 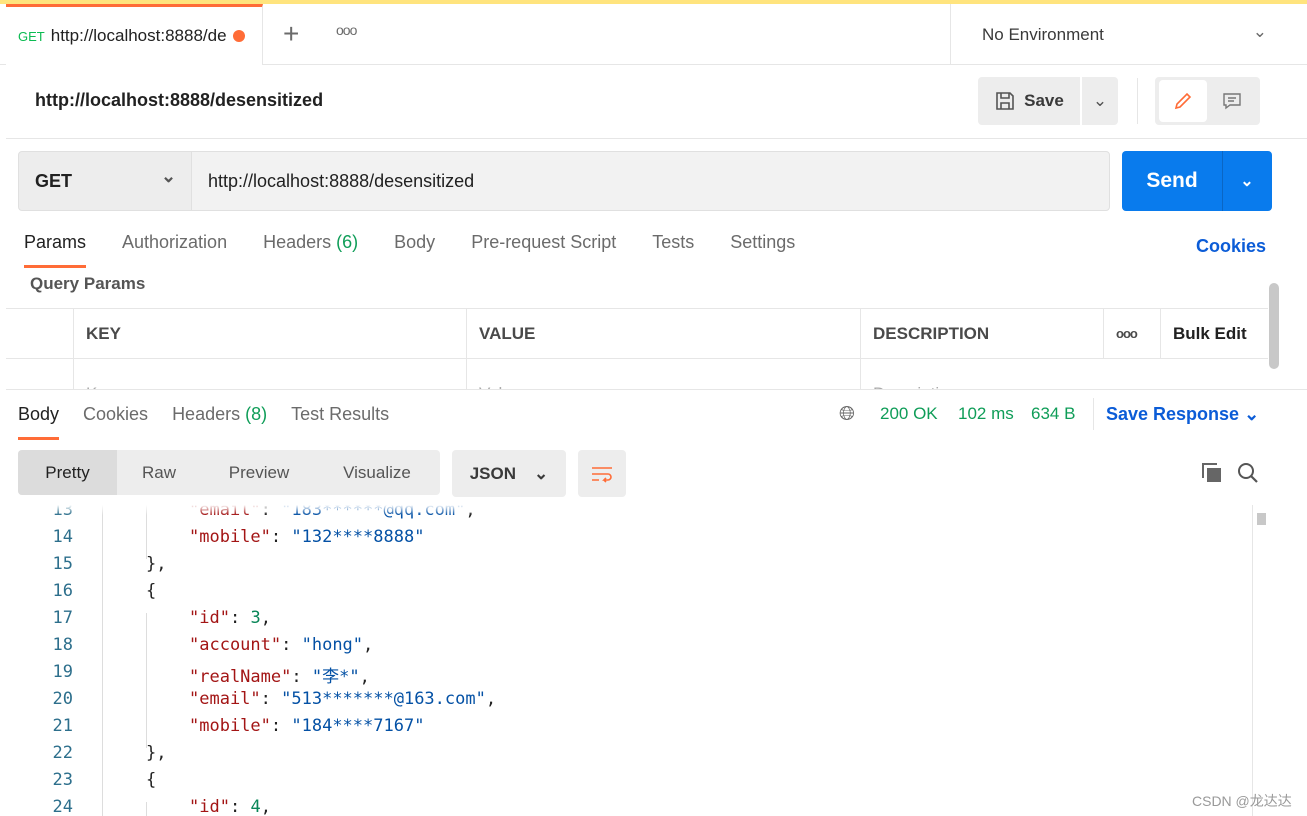 I want to click on copy-icon, so click(x=1212, y=475).